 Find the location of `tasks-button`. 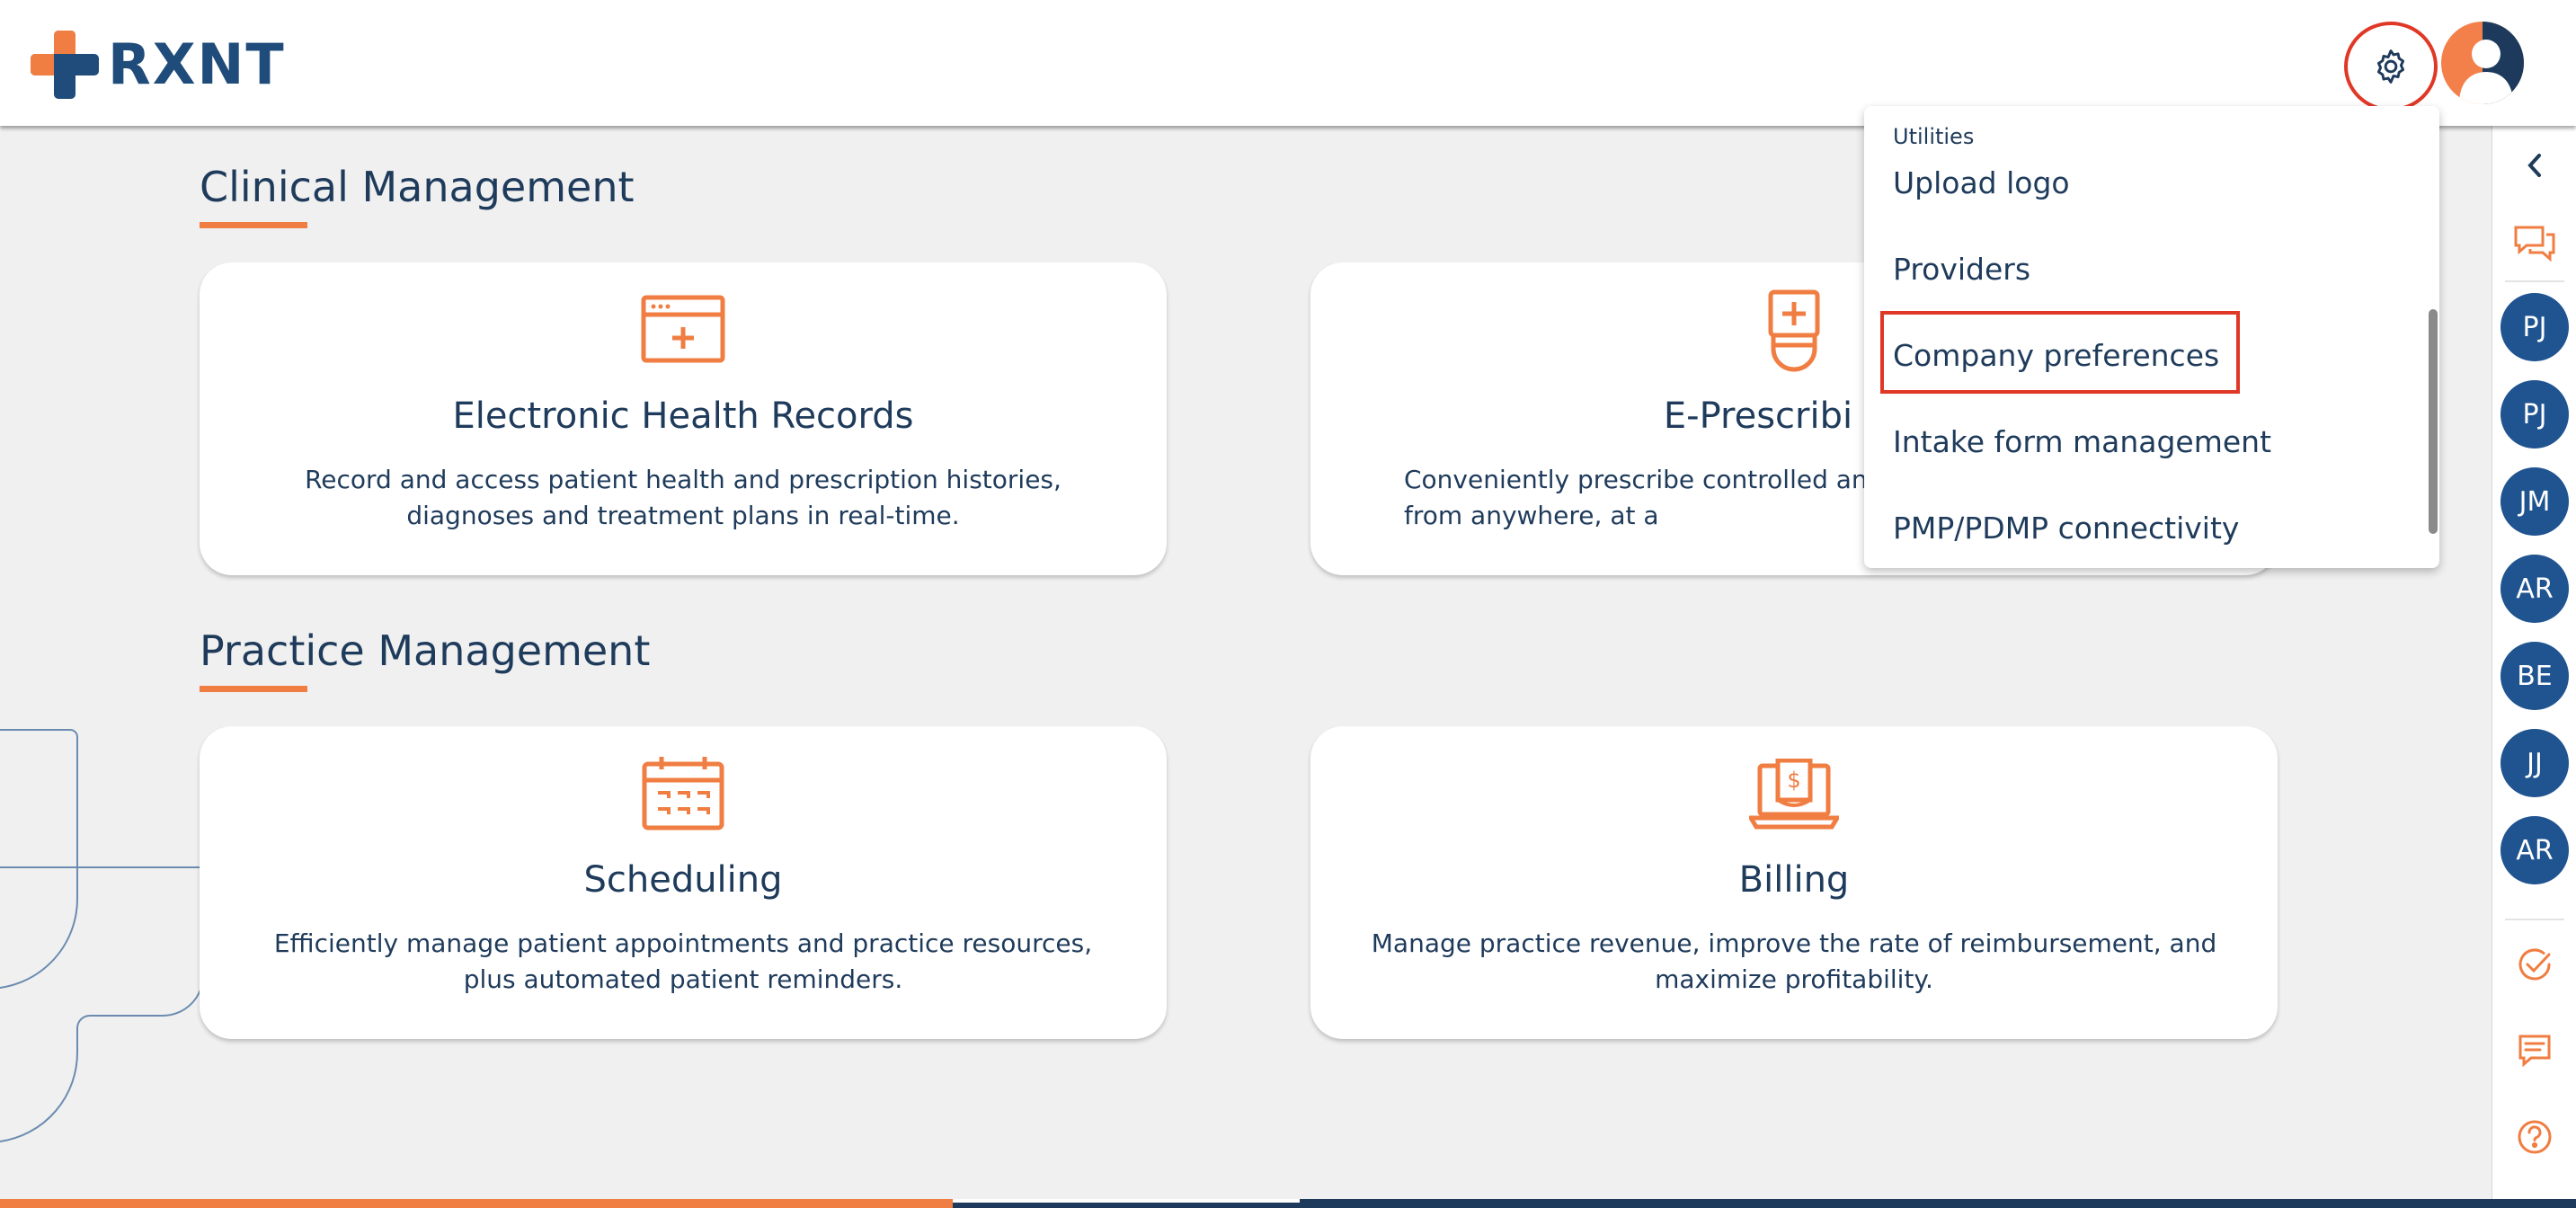

tasks-button is located at coordinates (2534, 964).